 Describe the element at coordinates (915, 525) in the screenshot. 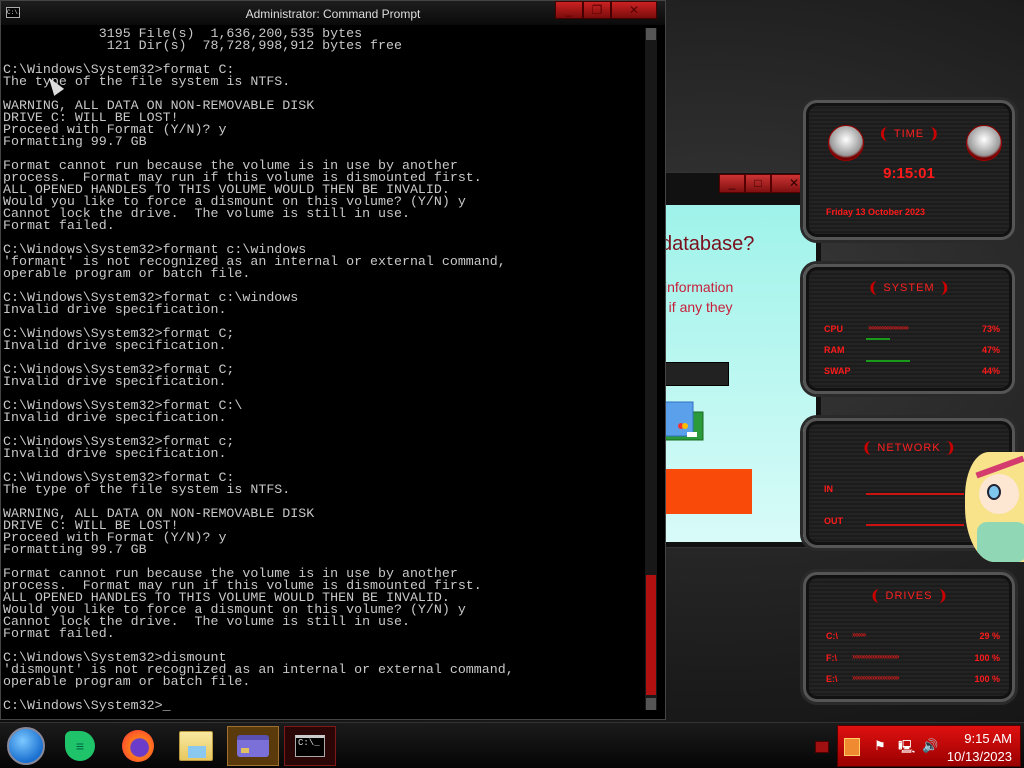

I see `network-out-graph` at that location.